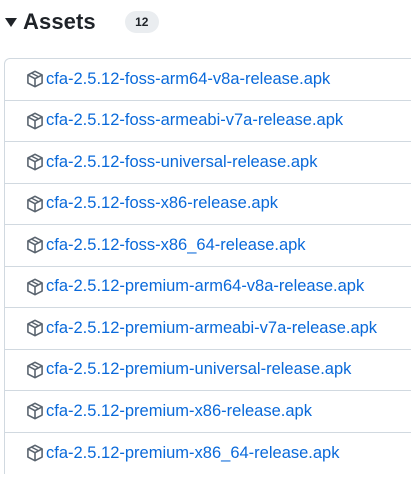  I want to click on asset-name: cfa-2.5.12-premium-arm64-v8a-release.apk, so click(205, 286).